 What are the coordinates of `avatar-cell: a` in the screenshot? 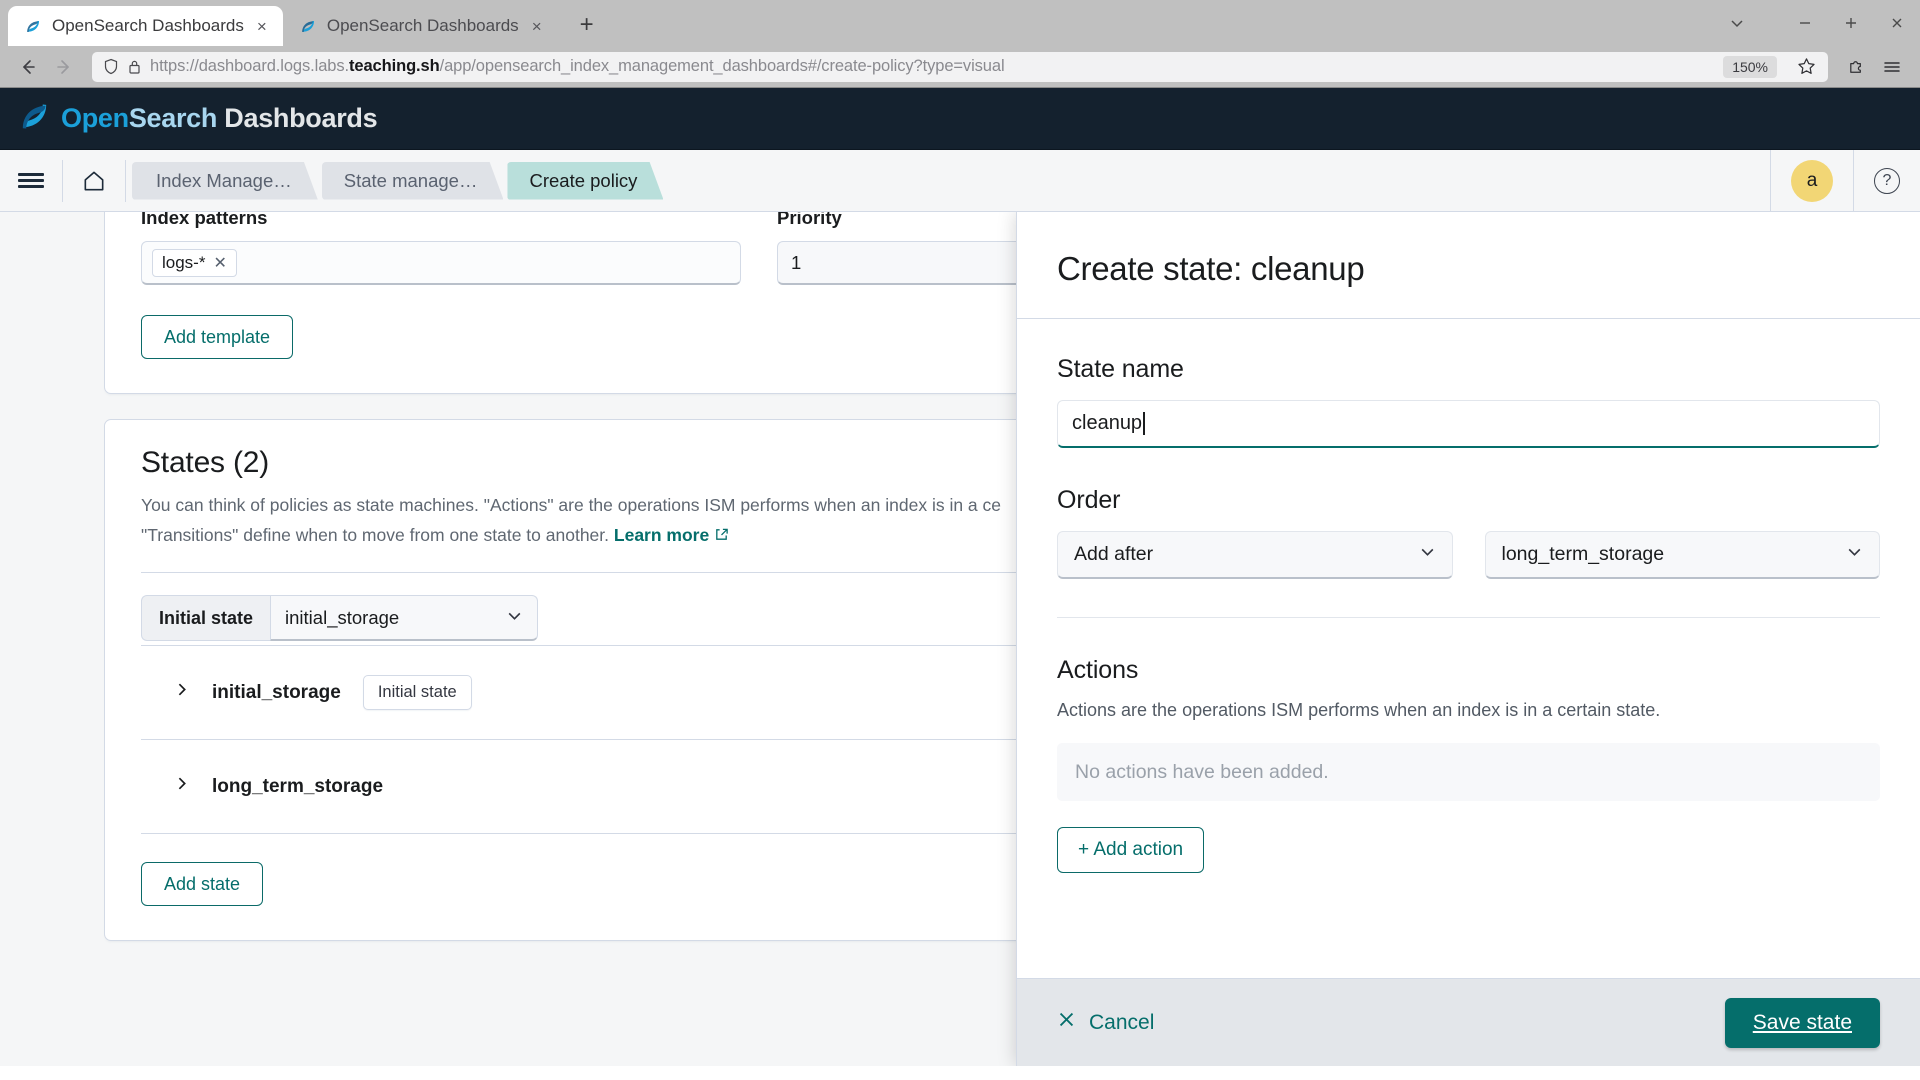 It's located at (1811, 181).